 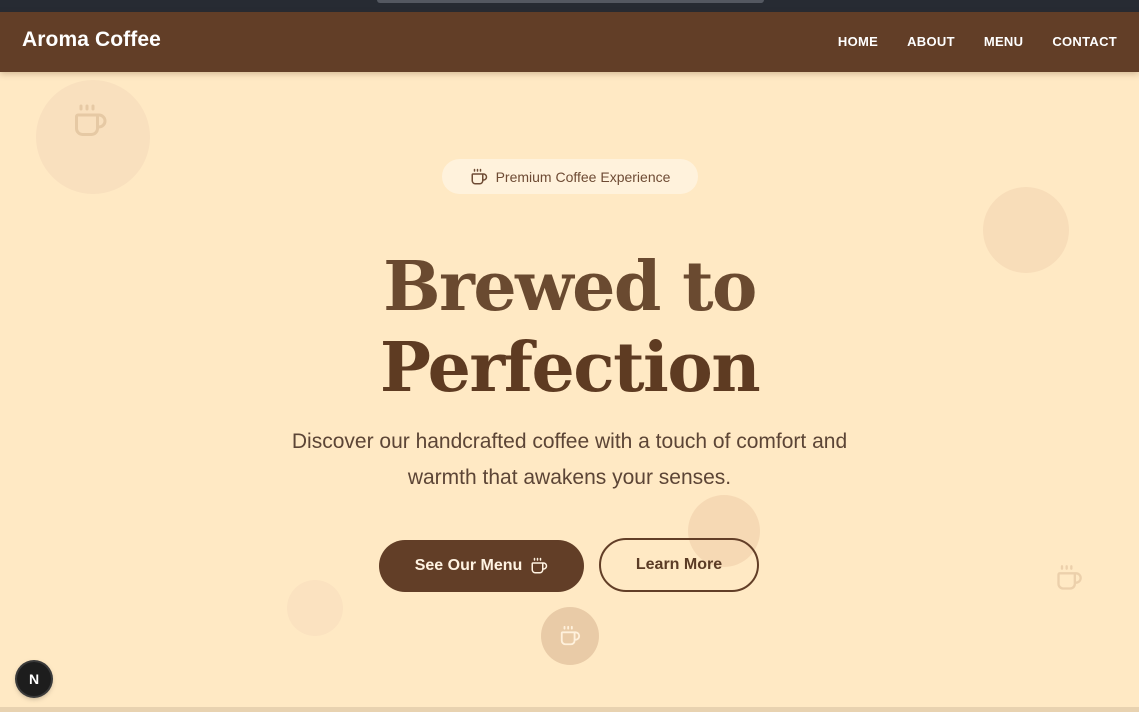 I want to click on hero-title-line2: Perfection, so click(x=570, y=368).